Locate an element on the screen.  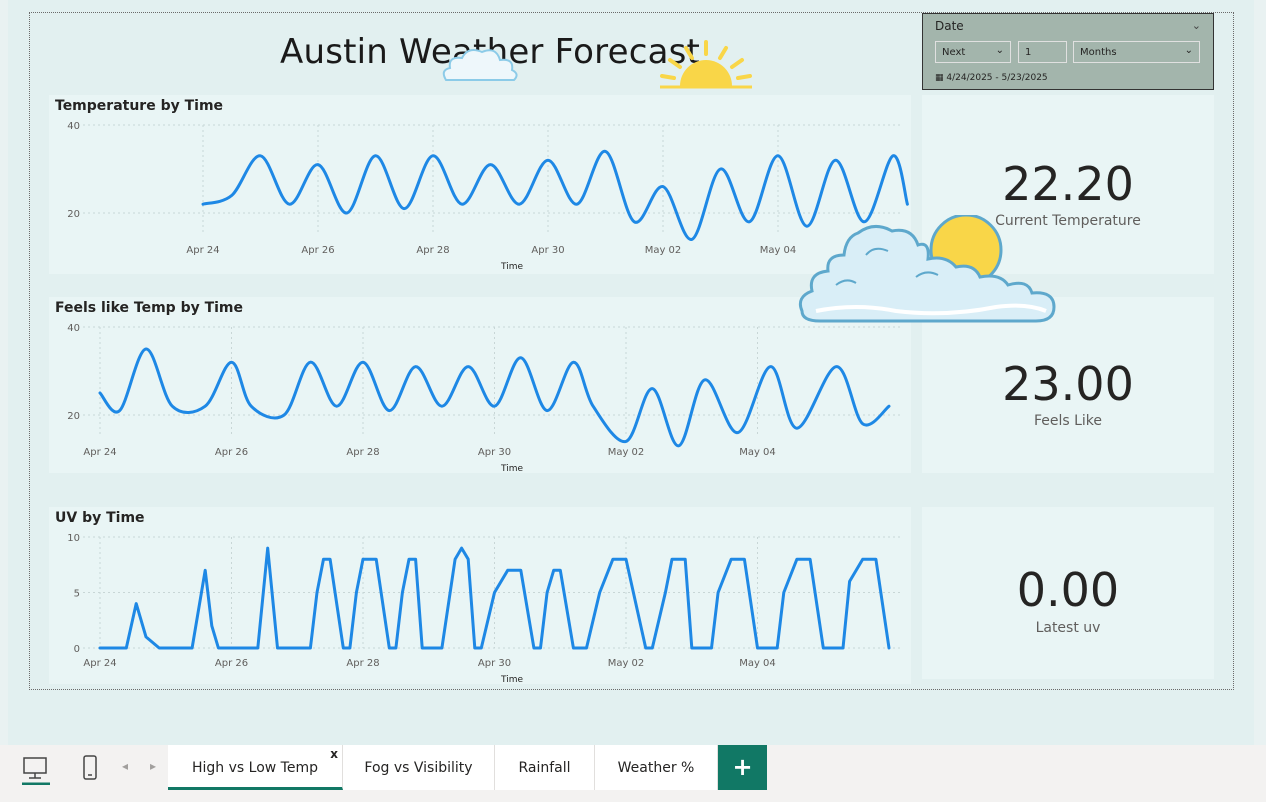
chevron-left-icon: ◂ is located at coordinates (125, 766).